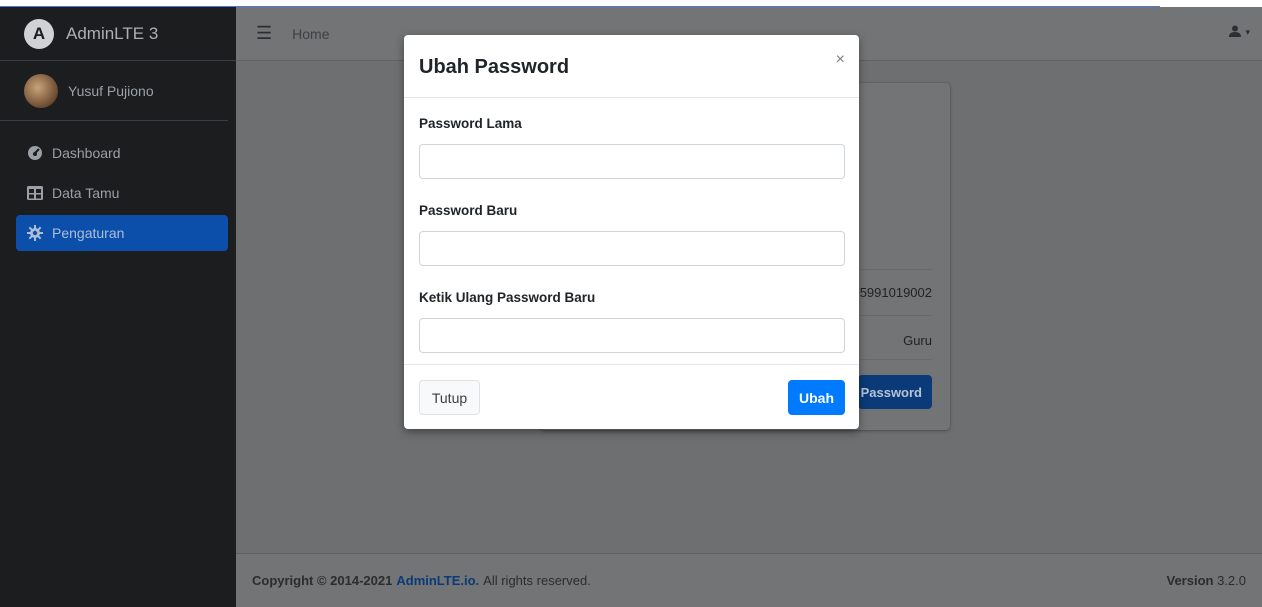 The image size is (1262, 607). What do you see at coordinates (264, 33) in the screenshot?
I see `bars-icon: ☰` at bounding box center [264, 33].